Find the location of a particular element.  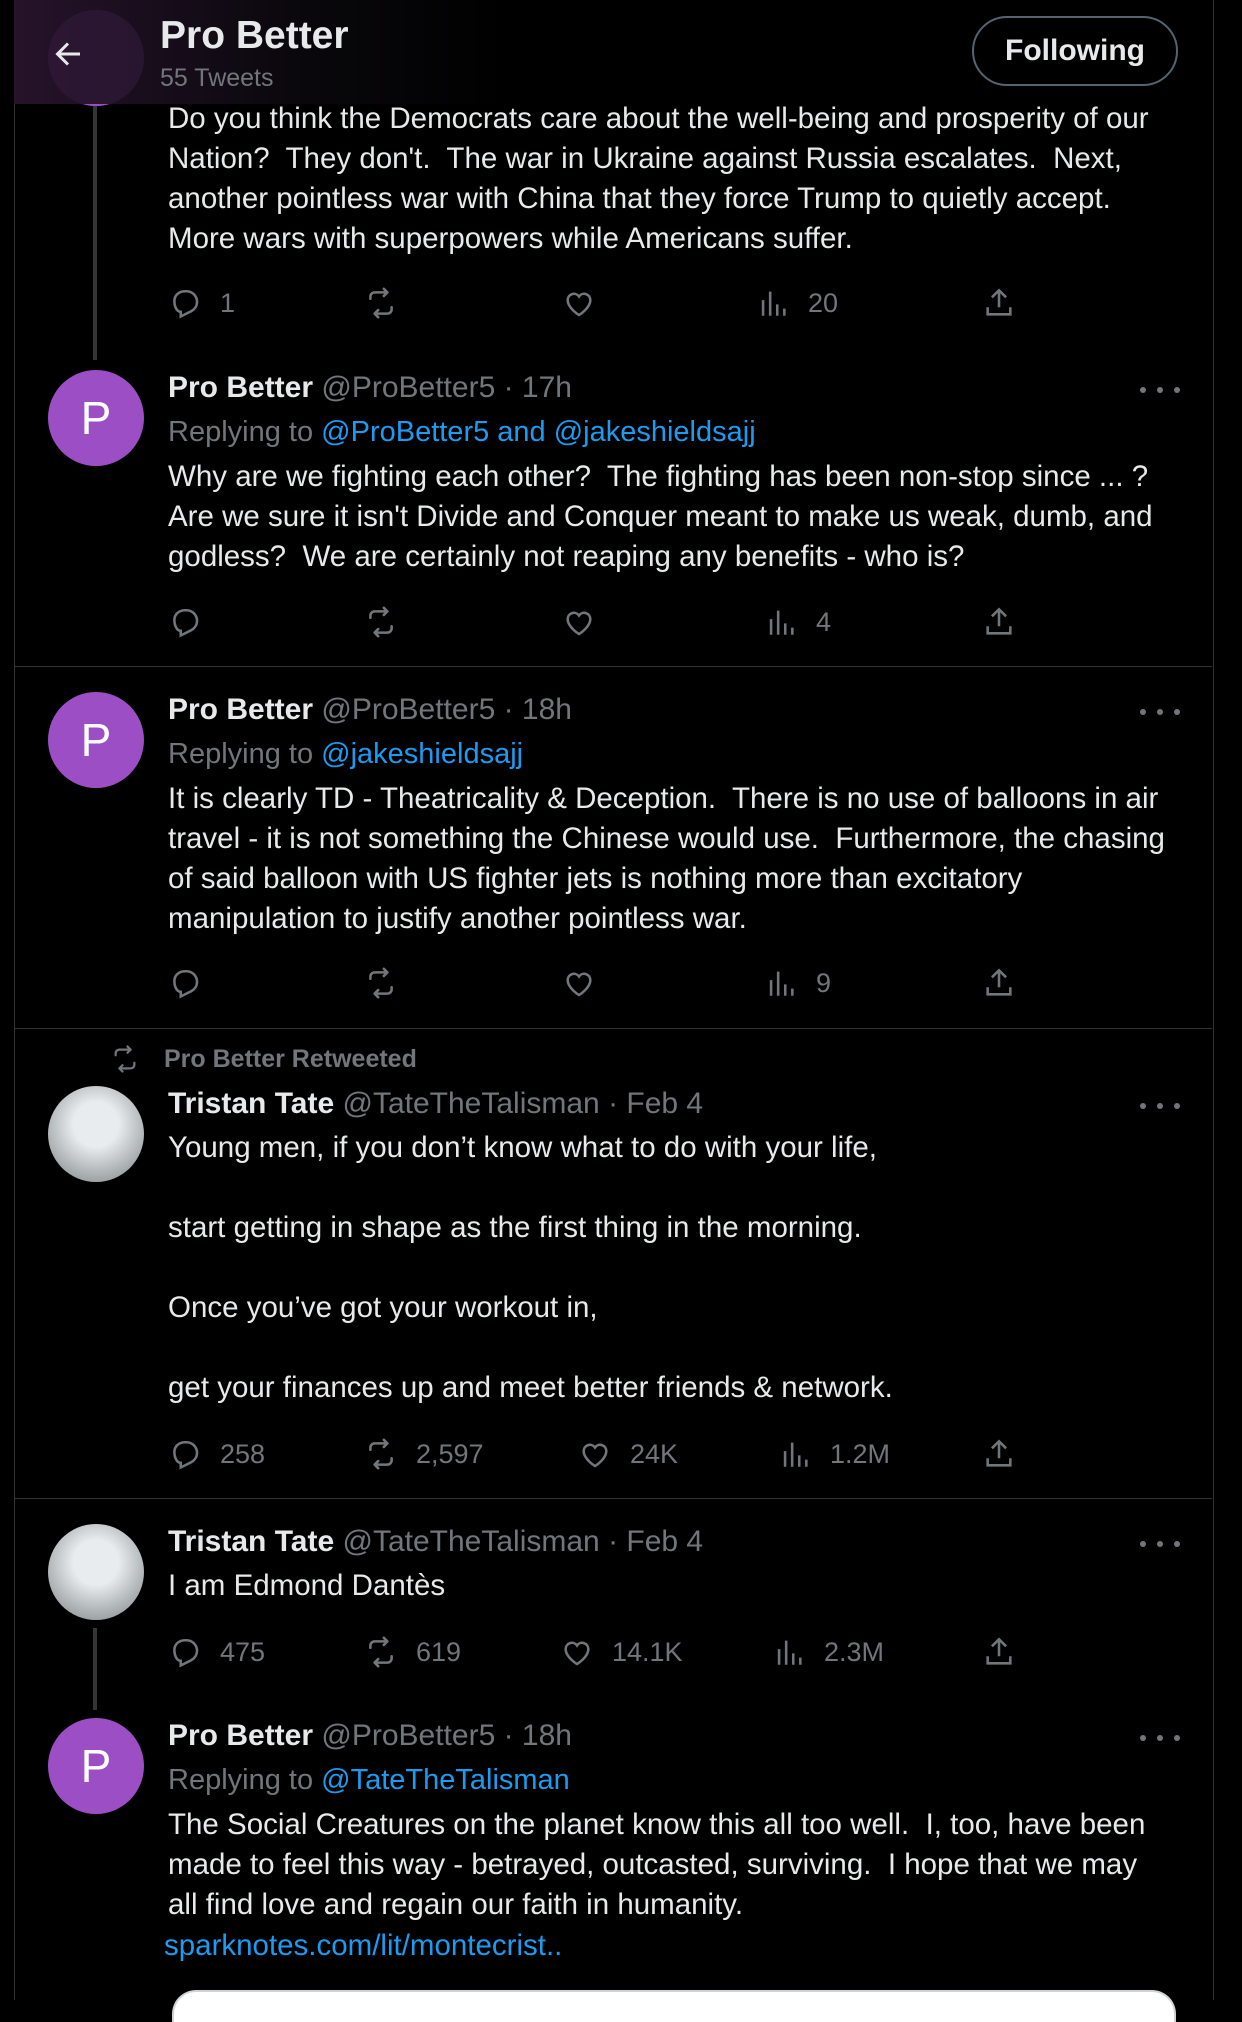

views-button: 9 is located at coordinates (797, 983).